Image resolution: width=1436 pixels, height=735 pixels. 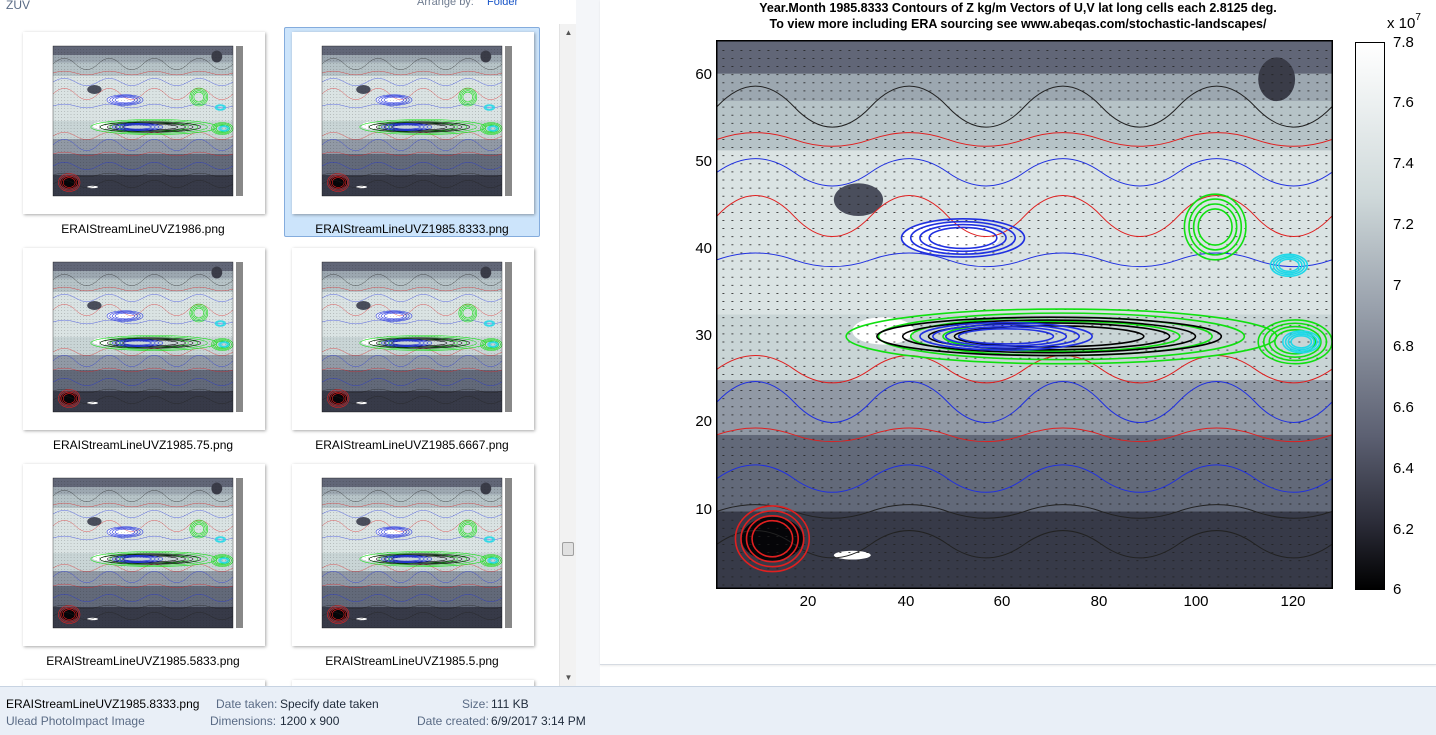 What do you see at coordinates (700, 335) in the screenshot?
I see `y-tick-label: 30` at bounding box center [700, 335].